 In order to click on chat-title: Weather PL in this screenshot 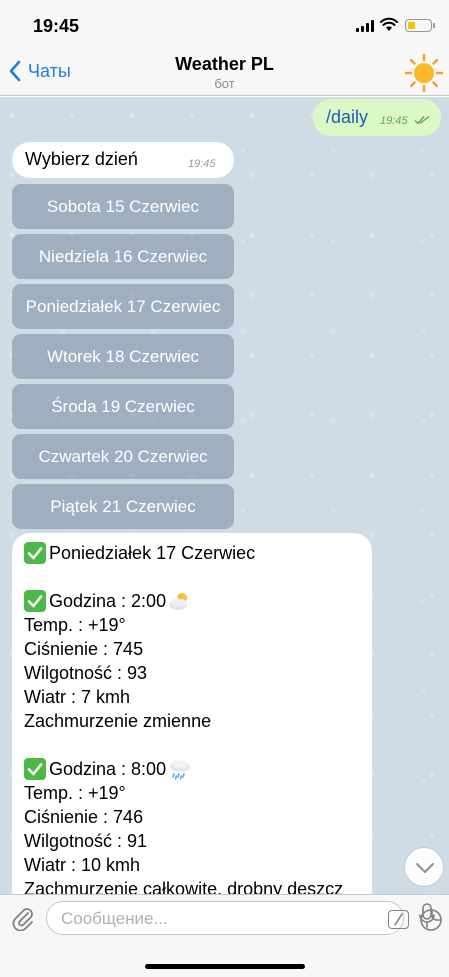, I will do `click(224, 64)`.